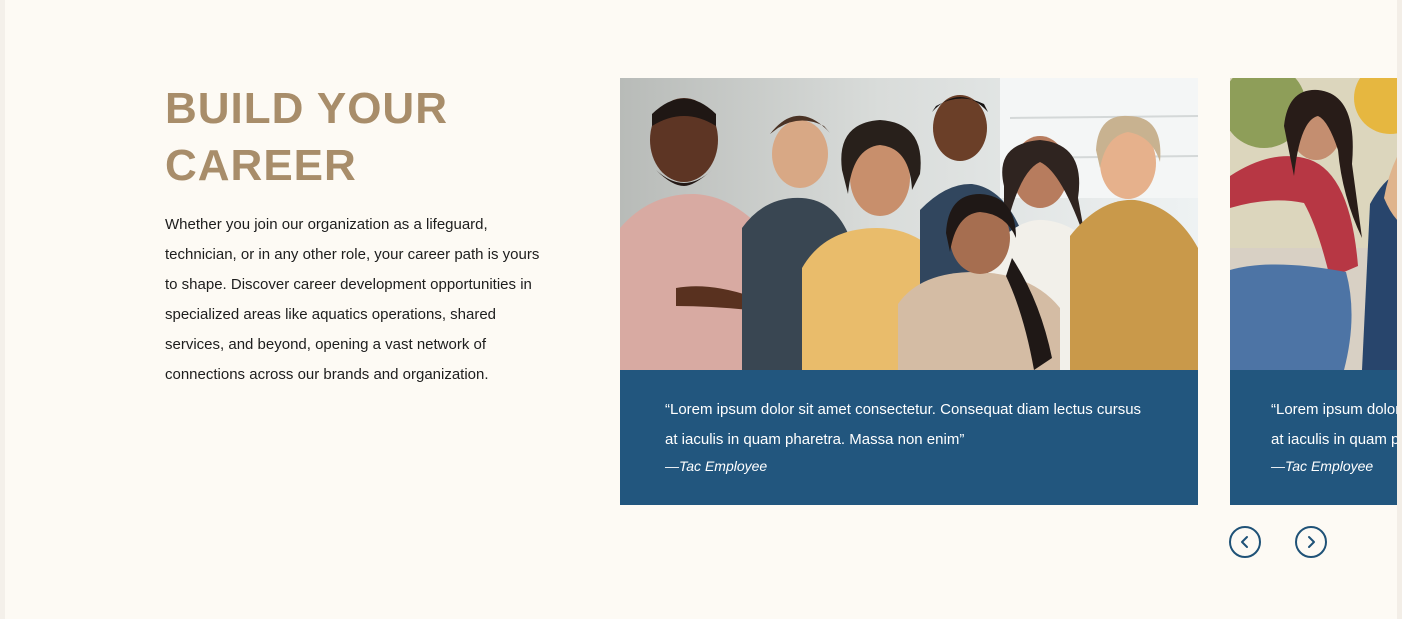 Image resolution: width=1402 pixels, height=619 pixels. What do you see at coordinates (1399, 309) in the screenshot?
I see `right-edge-strip` at bounding box center [1399, 309].